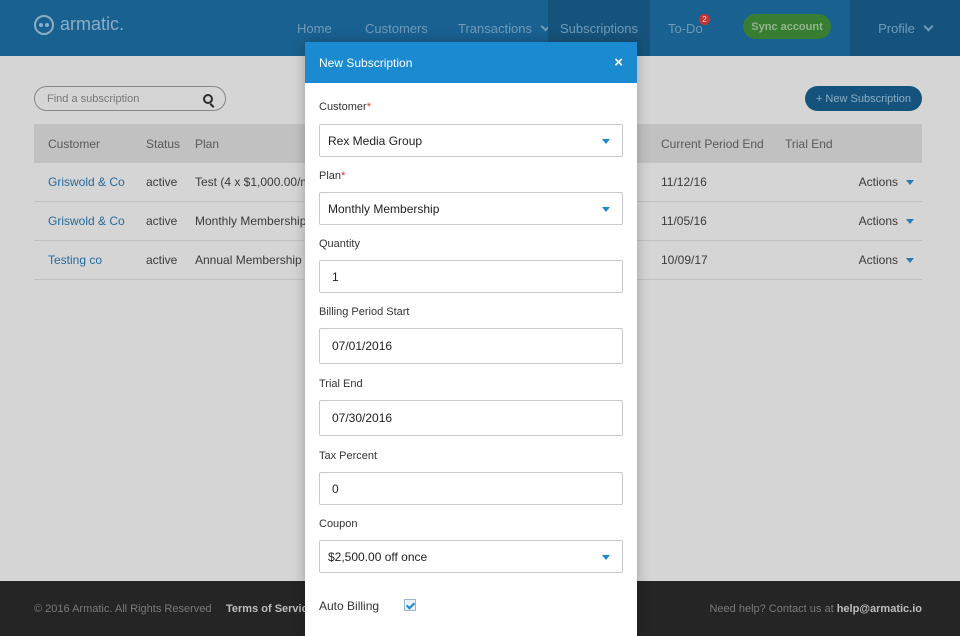 This screenshot has height=636, width=960. I want to click on trial-end-label: Trial End, so click(341, 384).